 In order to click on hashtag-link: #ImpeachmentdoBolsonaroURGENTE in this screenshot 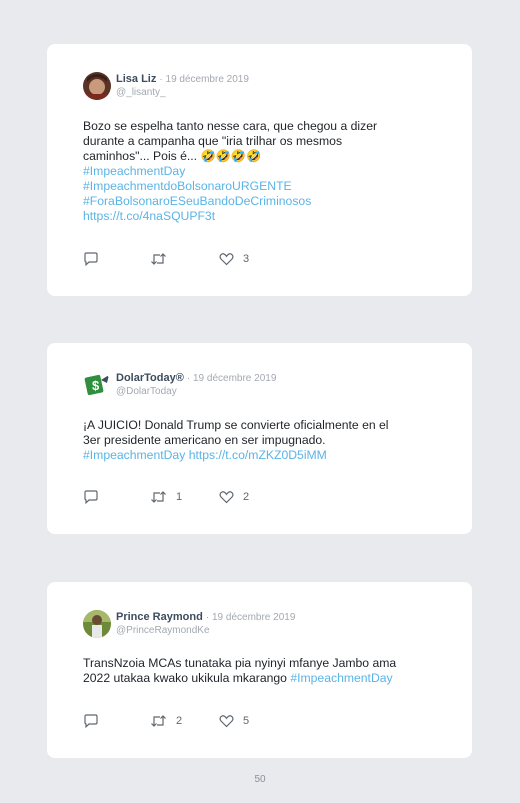, I will do `click(258, 186)`.